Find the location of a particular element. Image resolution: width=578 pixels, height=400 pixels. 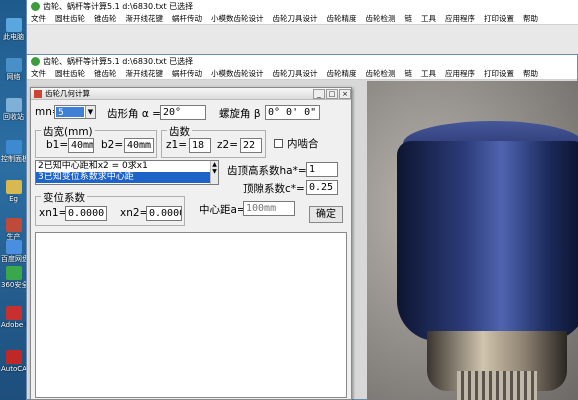

ok-button: 确定 is located at coordinates (326, 214).